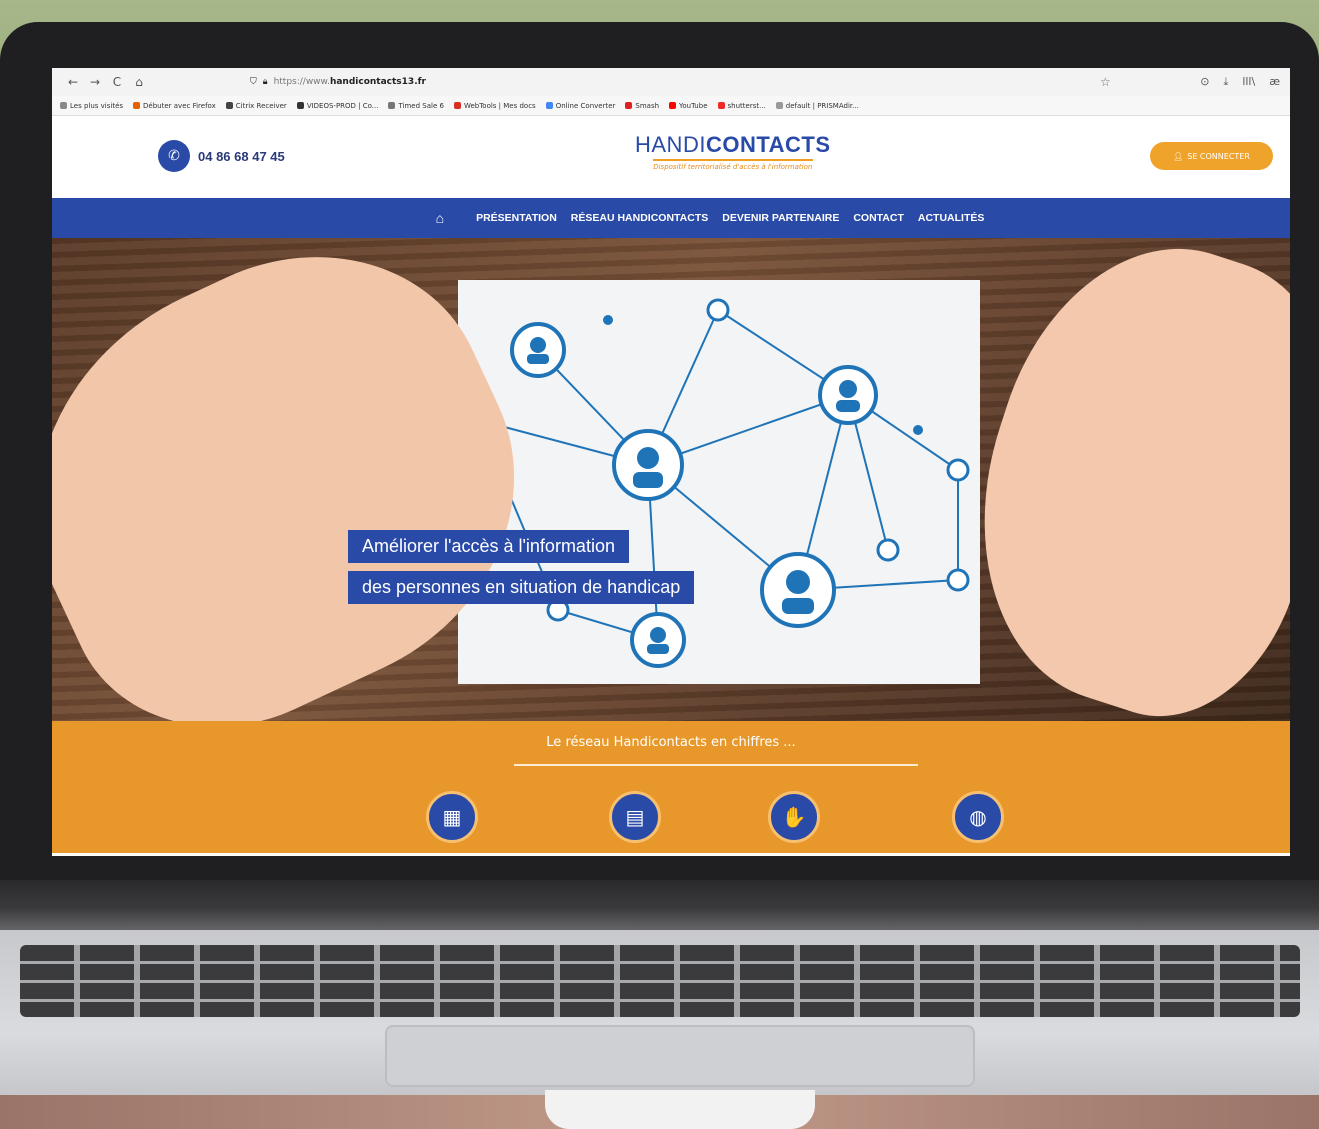  I want to click on bookmark-item: Online Converter, so click(580, 105).